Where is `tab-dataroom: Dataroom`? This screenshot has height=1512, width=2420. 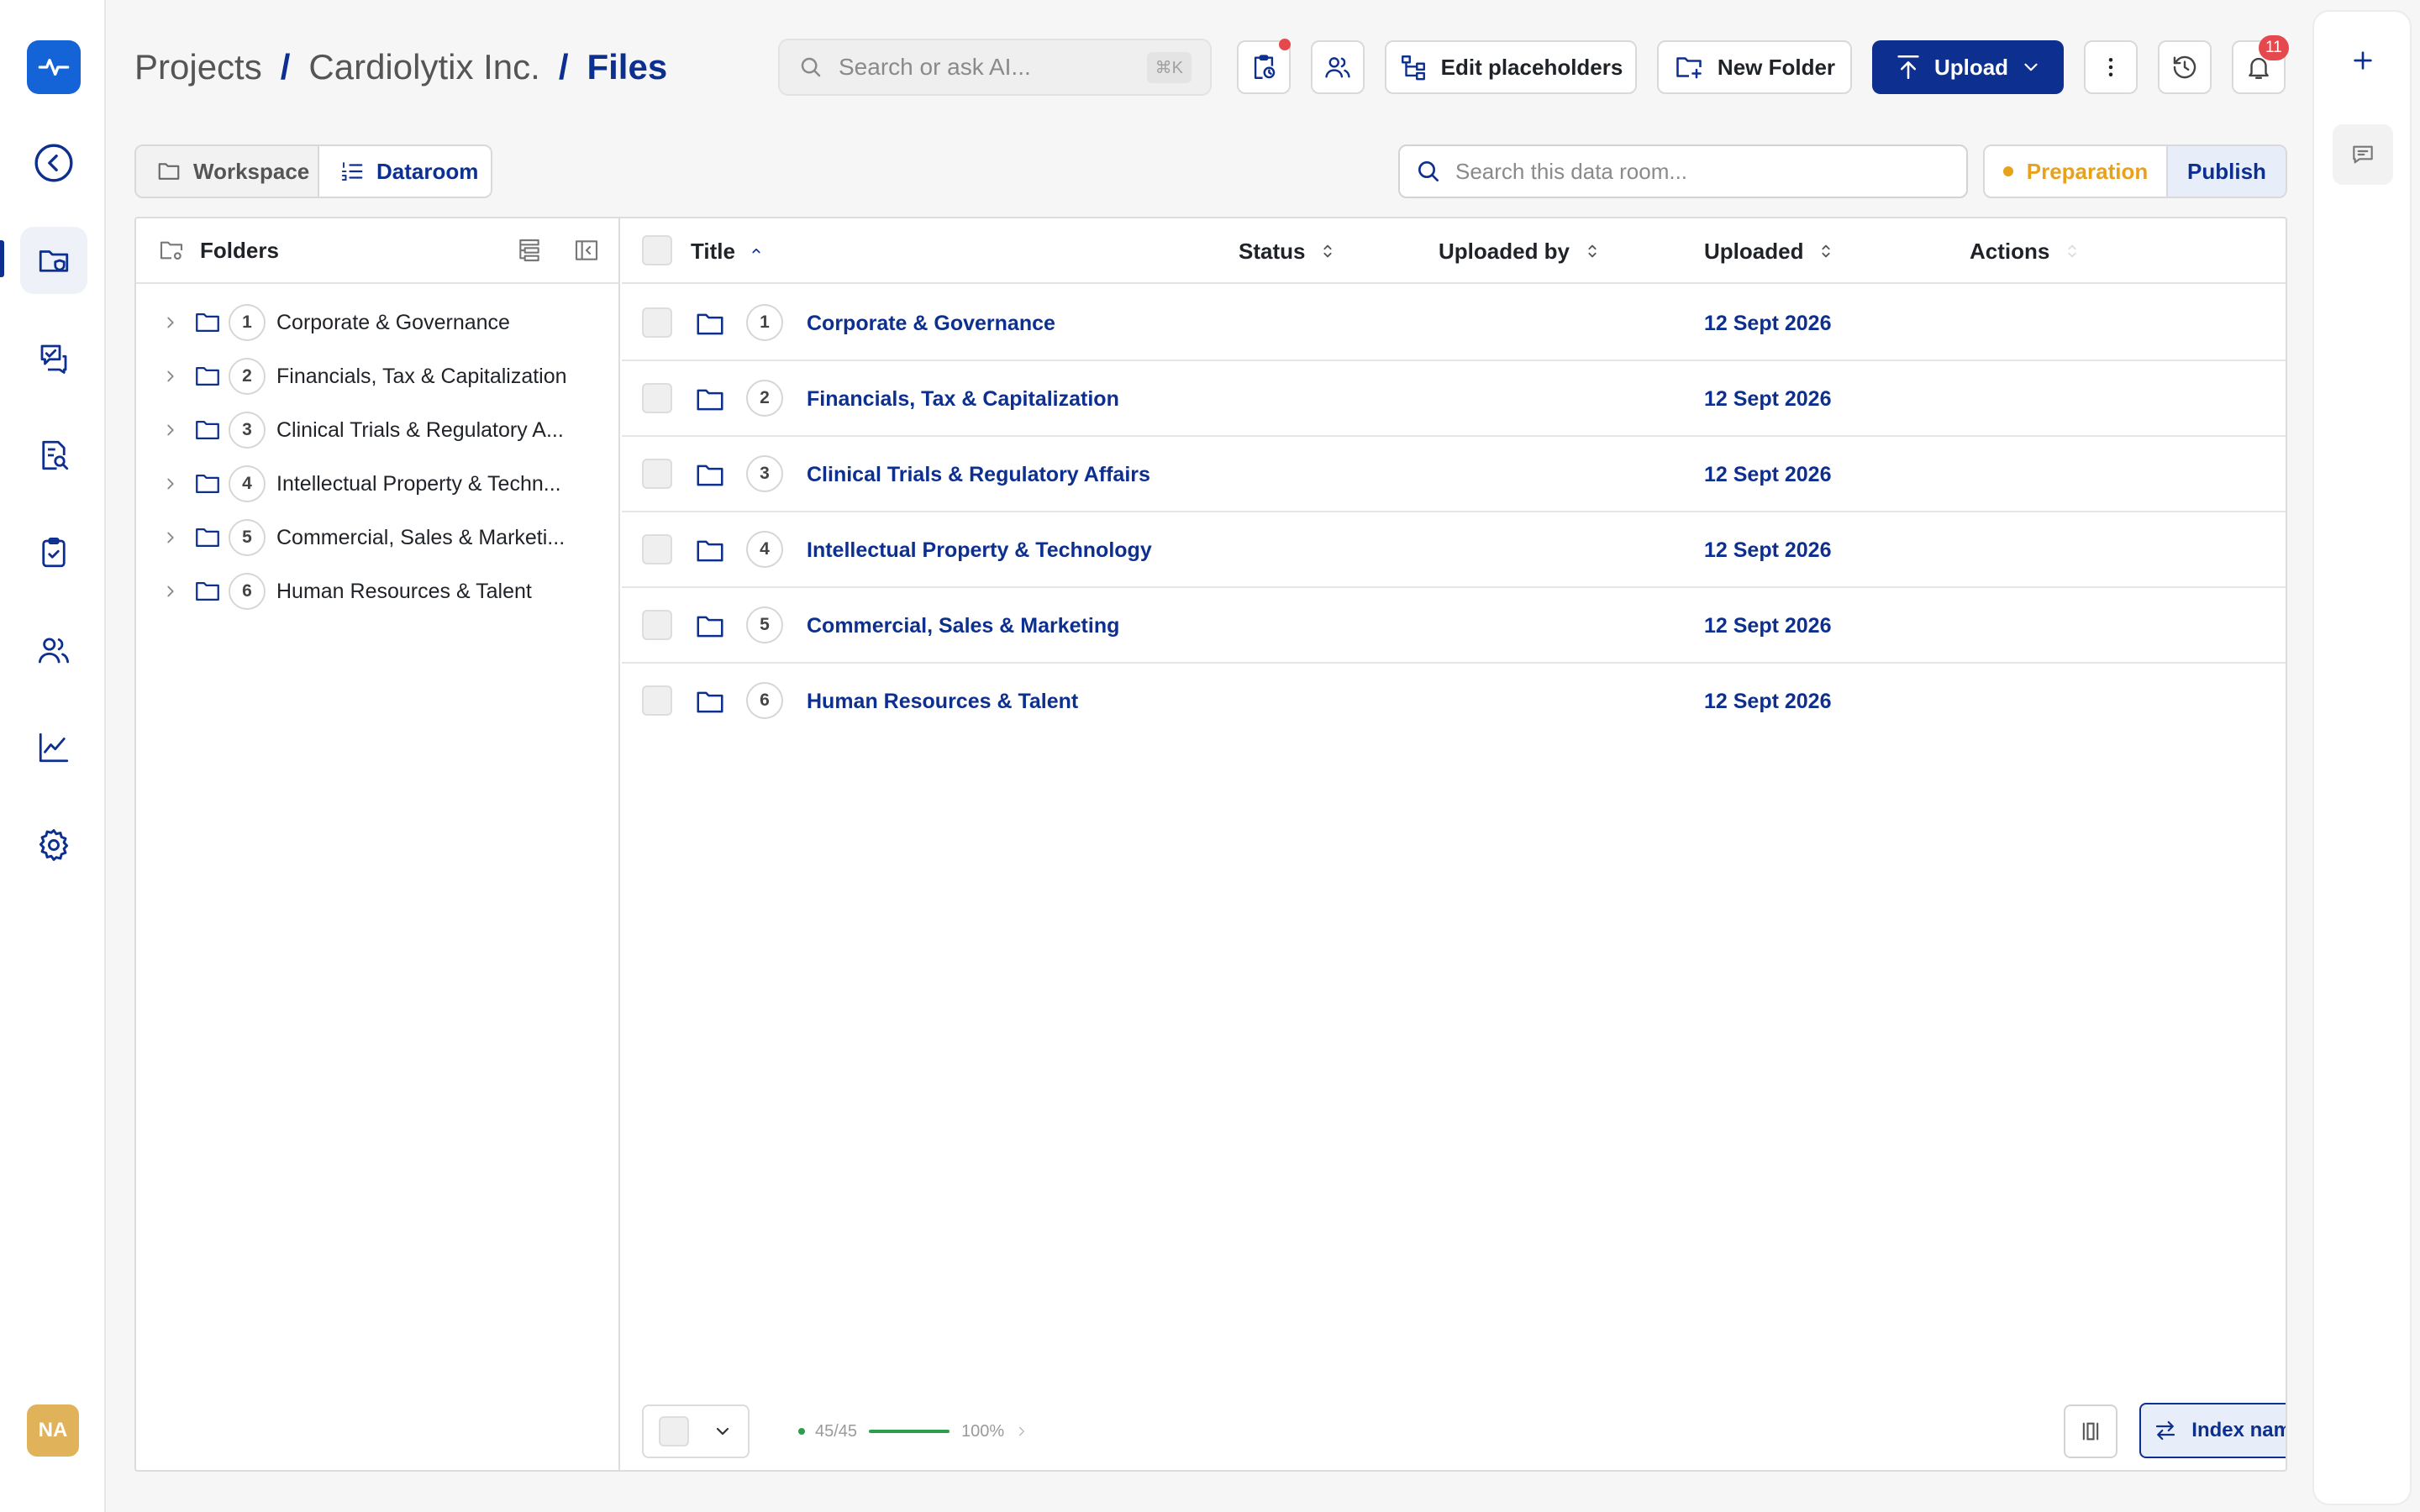 tab-dataroom: Dataroom is located at coordinates (405, 171).